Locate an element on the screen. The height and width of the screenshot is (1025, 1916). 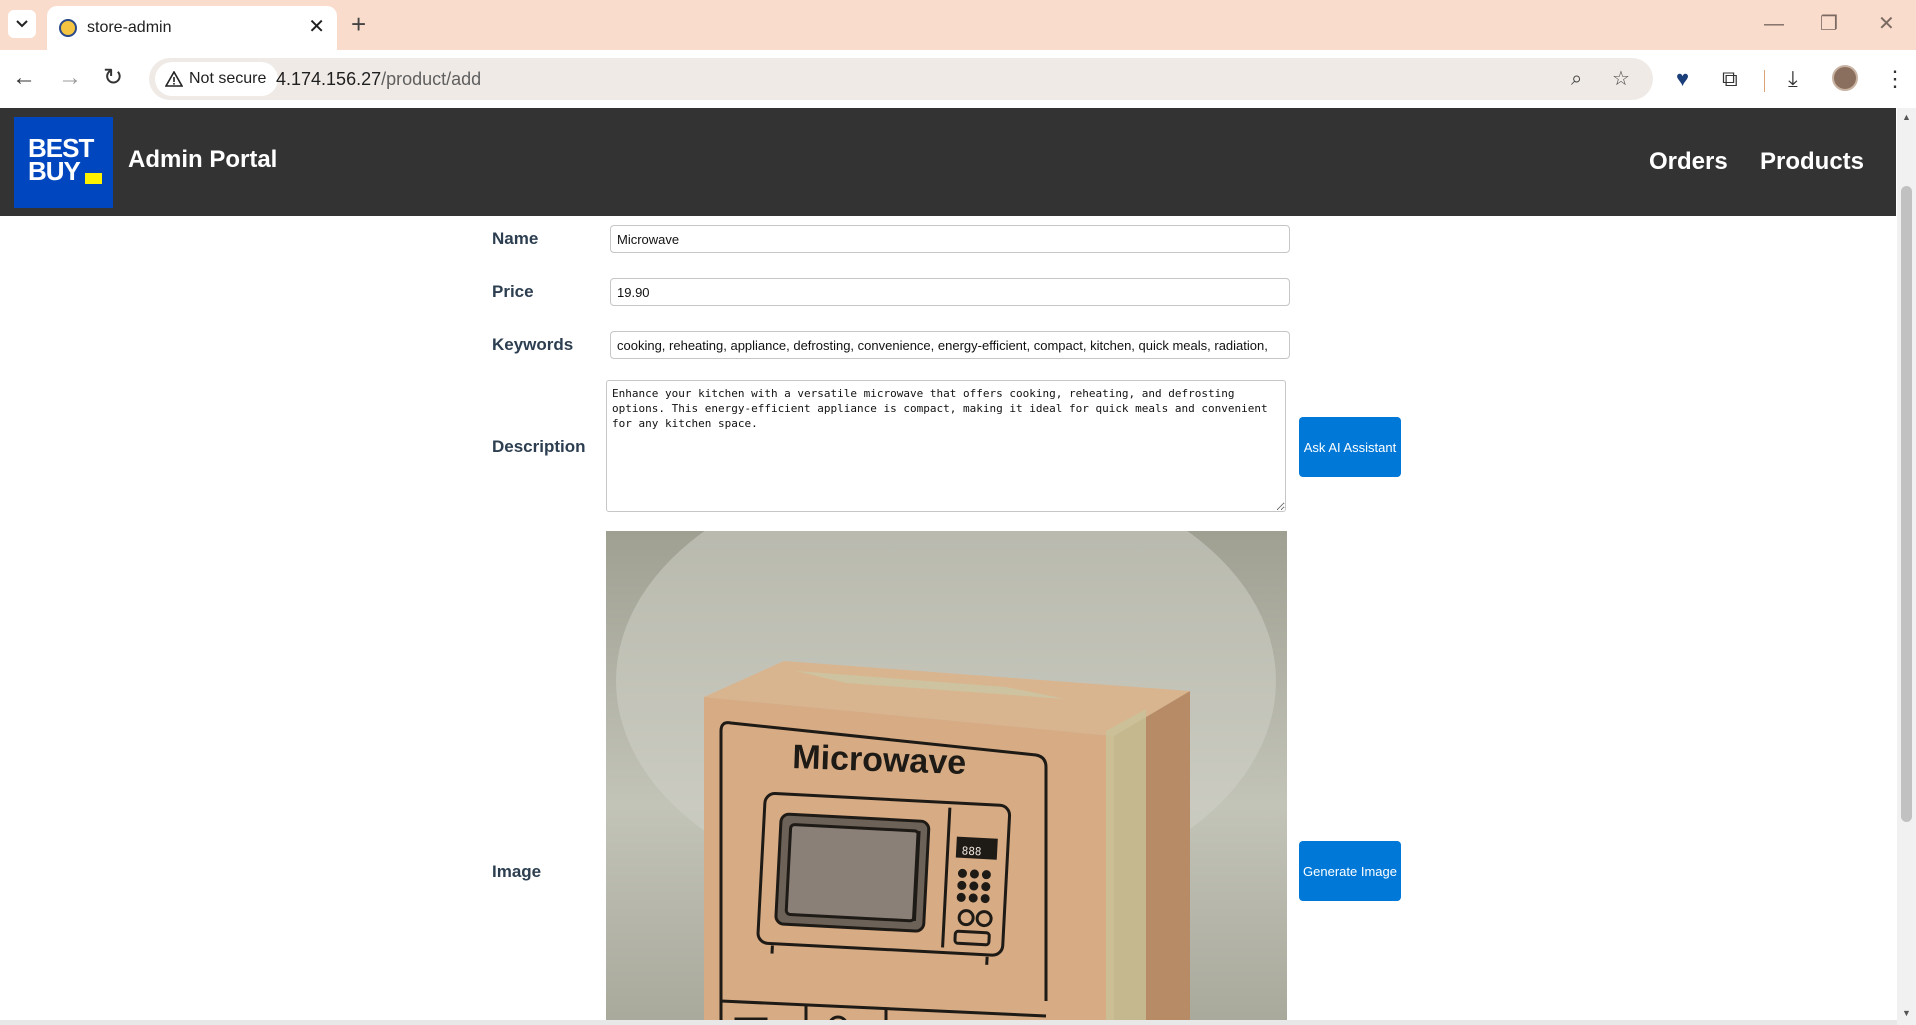
generate-image-button: Generate Image is located at coordinates (1350, 871).